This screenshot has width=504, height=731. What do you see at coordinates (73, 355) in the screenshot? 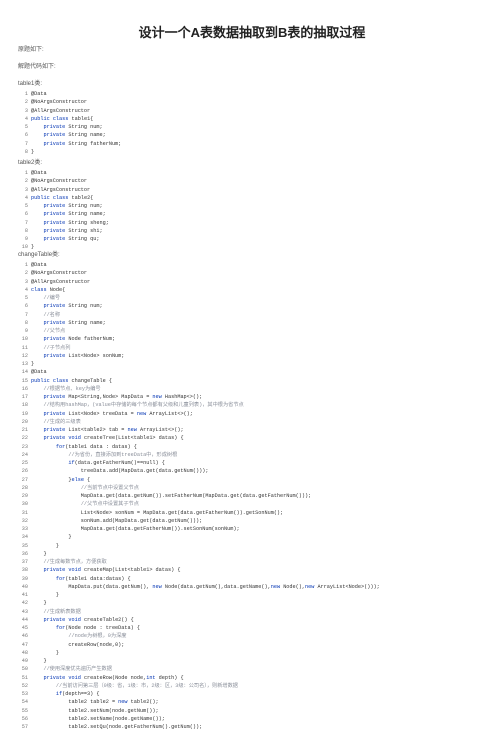
I see `code-line: 12 private List<Node> sonNum;` at bounding box center [73, 355].